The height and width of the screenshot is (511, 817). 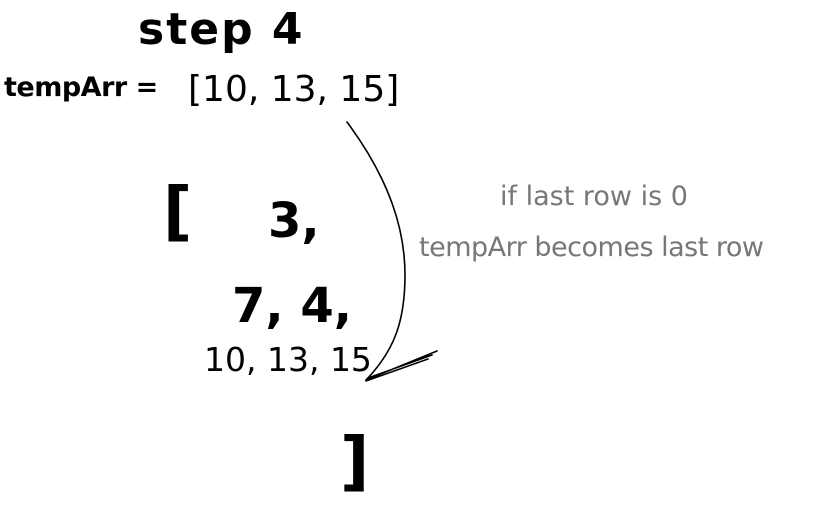 I want to click on arrow-head, so click(x=401, y=366).